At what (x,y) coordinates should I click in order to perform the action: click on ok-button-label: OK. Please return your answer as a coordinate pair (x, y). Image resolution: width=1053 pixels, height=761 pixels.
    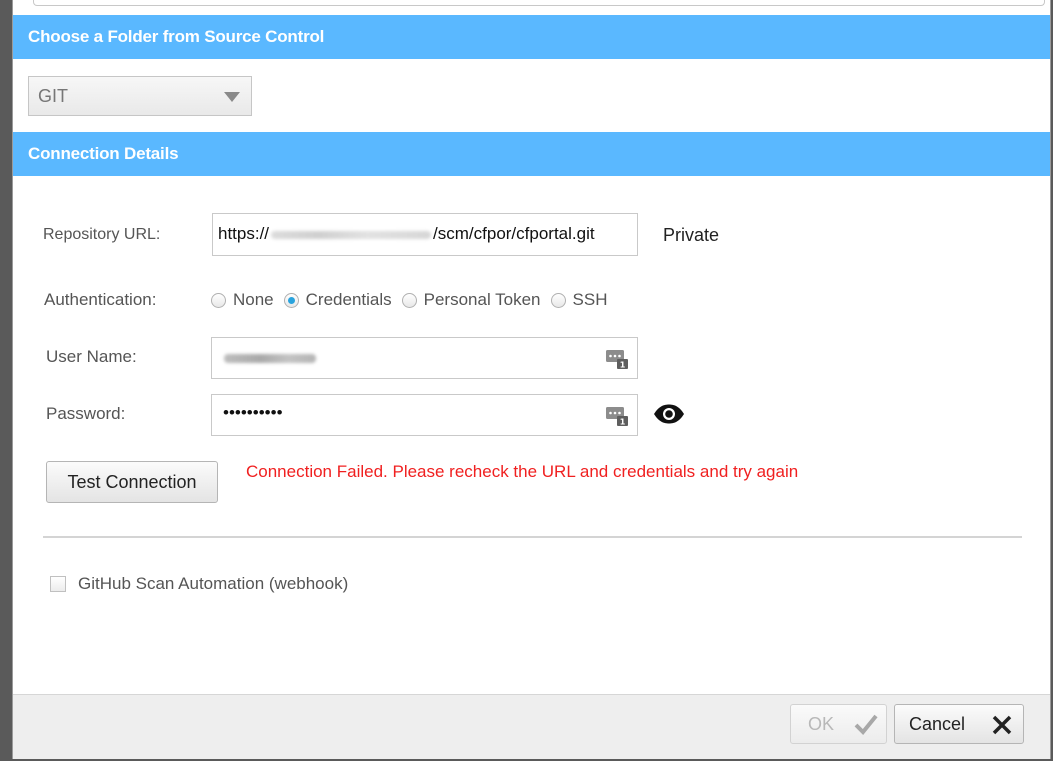
    Looking at the image, I should click on (821, 724).